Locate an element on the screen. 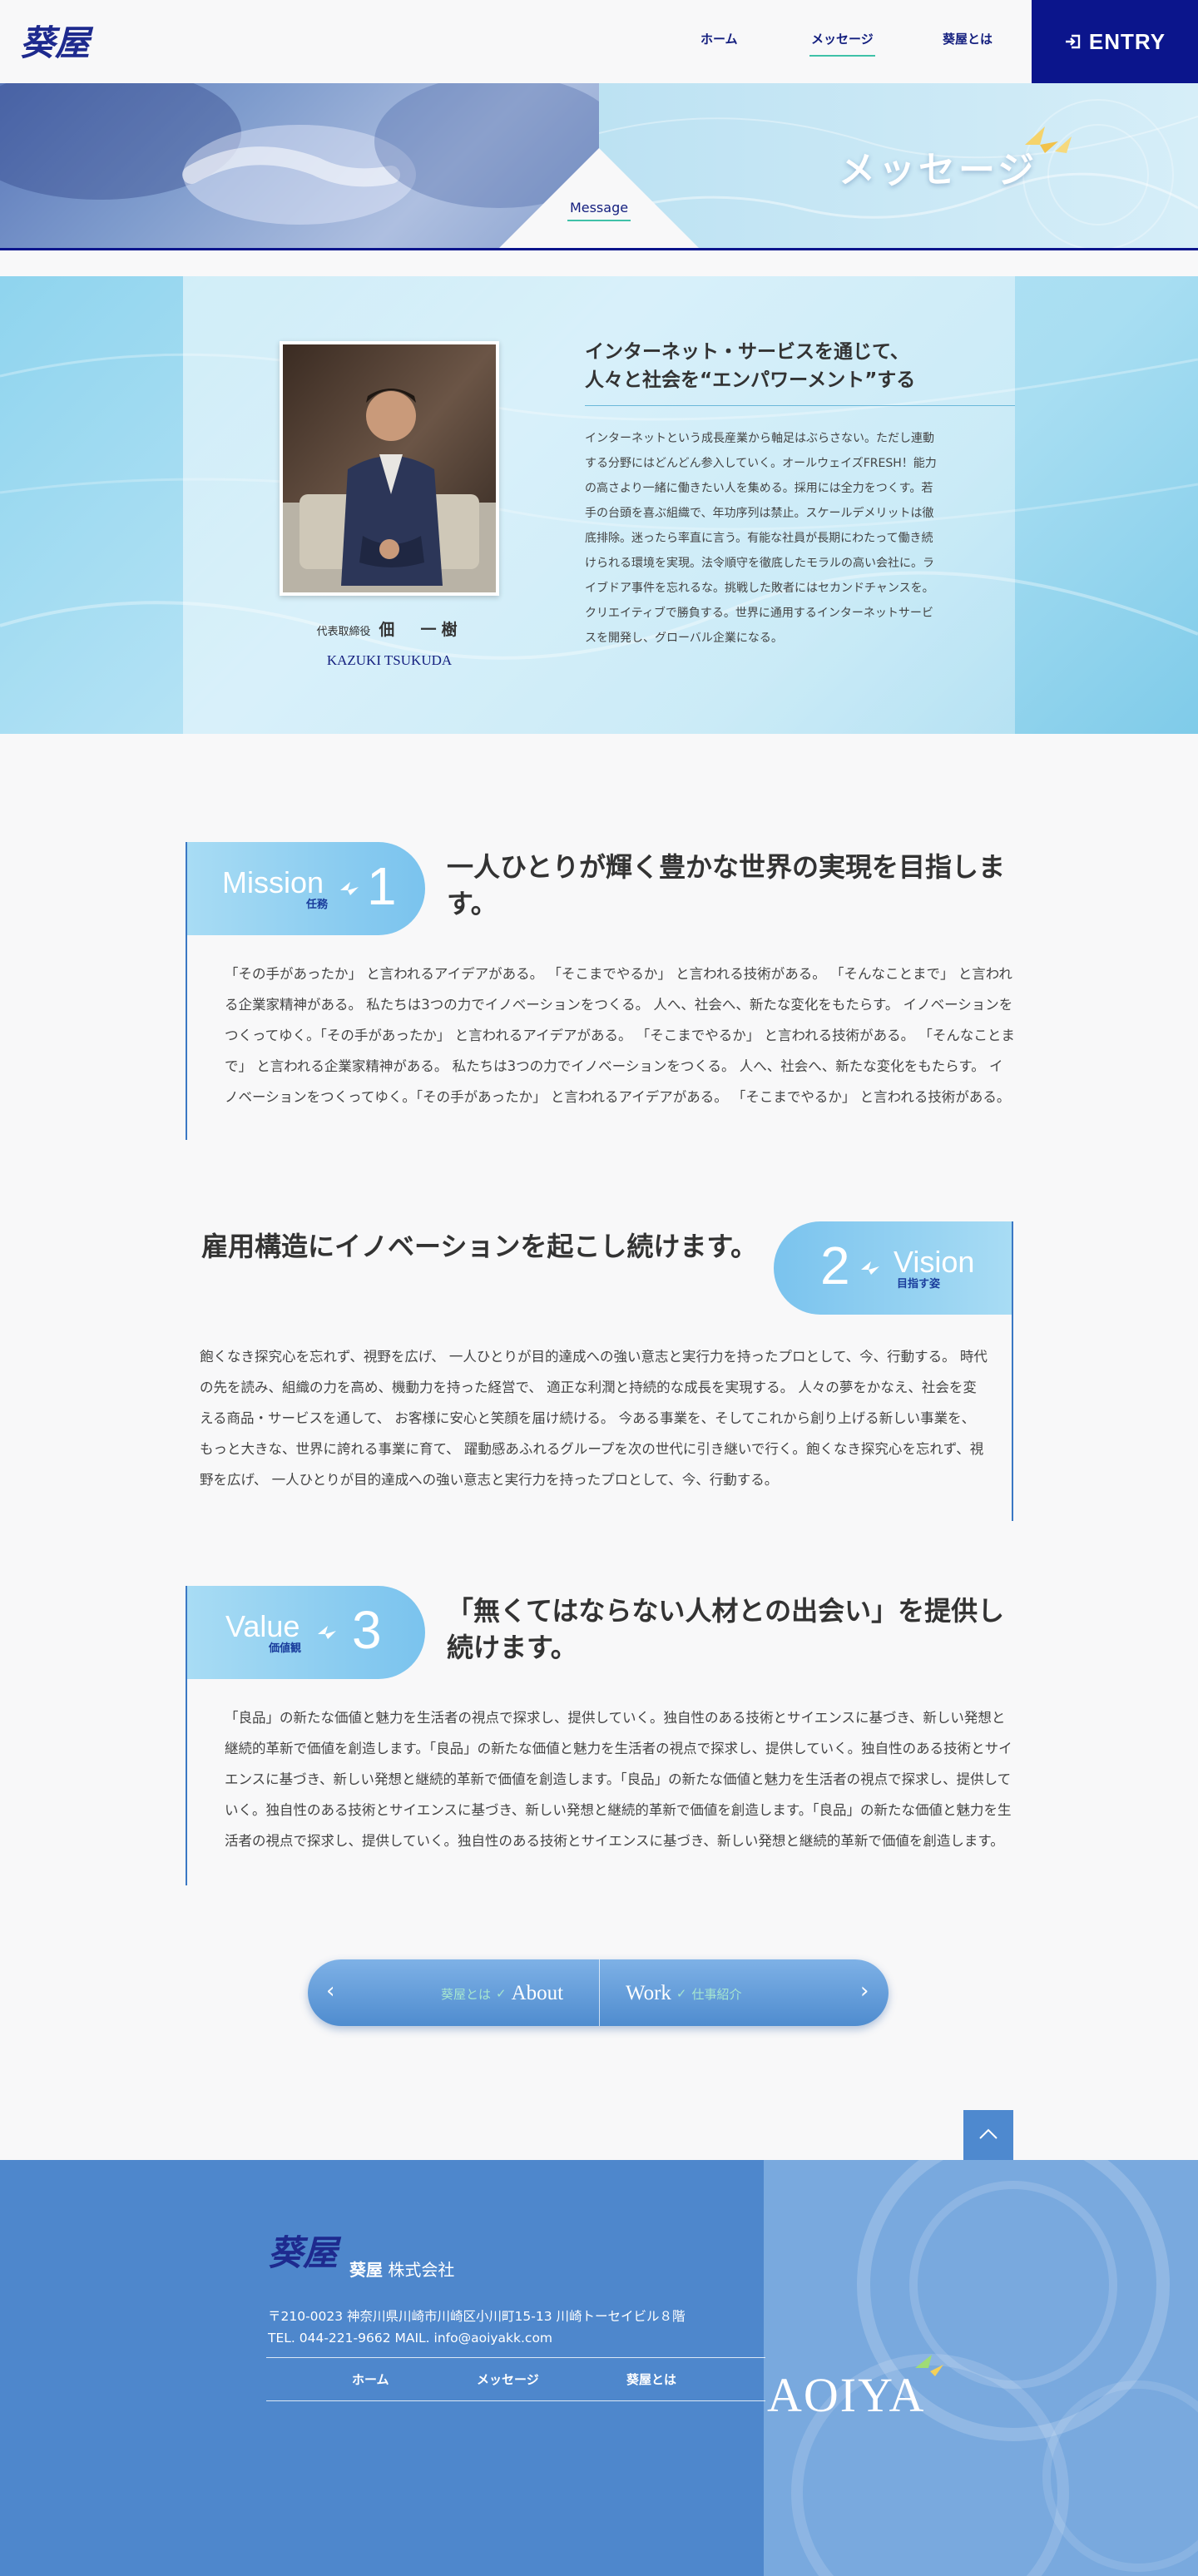 The image size is (1198, 2576). ceo-title-line: 代表取締役佃 一樹 is located at coordinates (389, 629).